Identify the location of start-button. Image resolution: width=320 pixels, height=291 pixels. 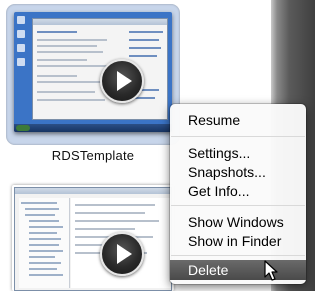
(23, 128).